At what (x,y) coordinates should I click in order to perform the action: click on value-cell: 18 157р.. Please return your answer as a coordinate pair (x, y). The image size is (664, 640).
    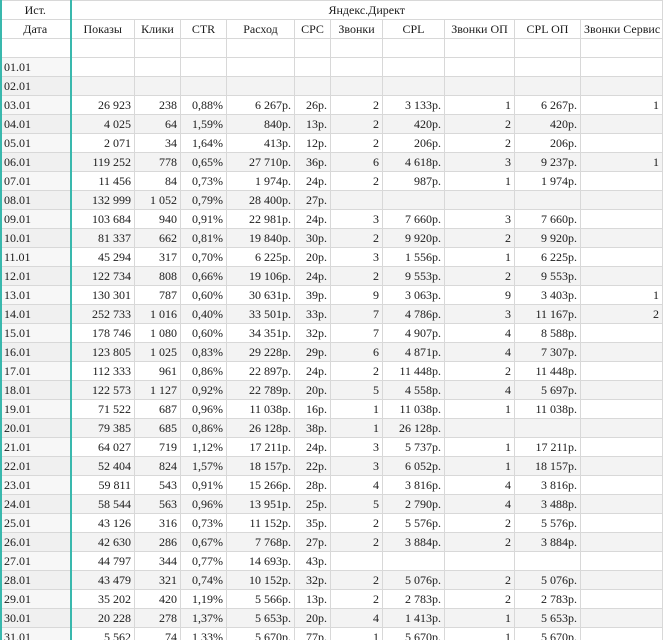
    Looking at the image, I should click on (260, 466).